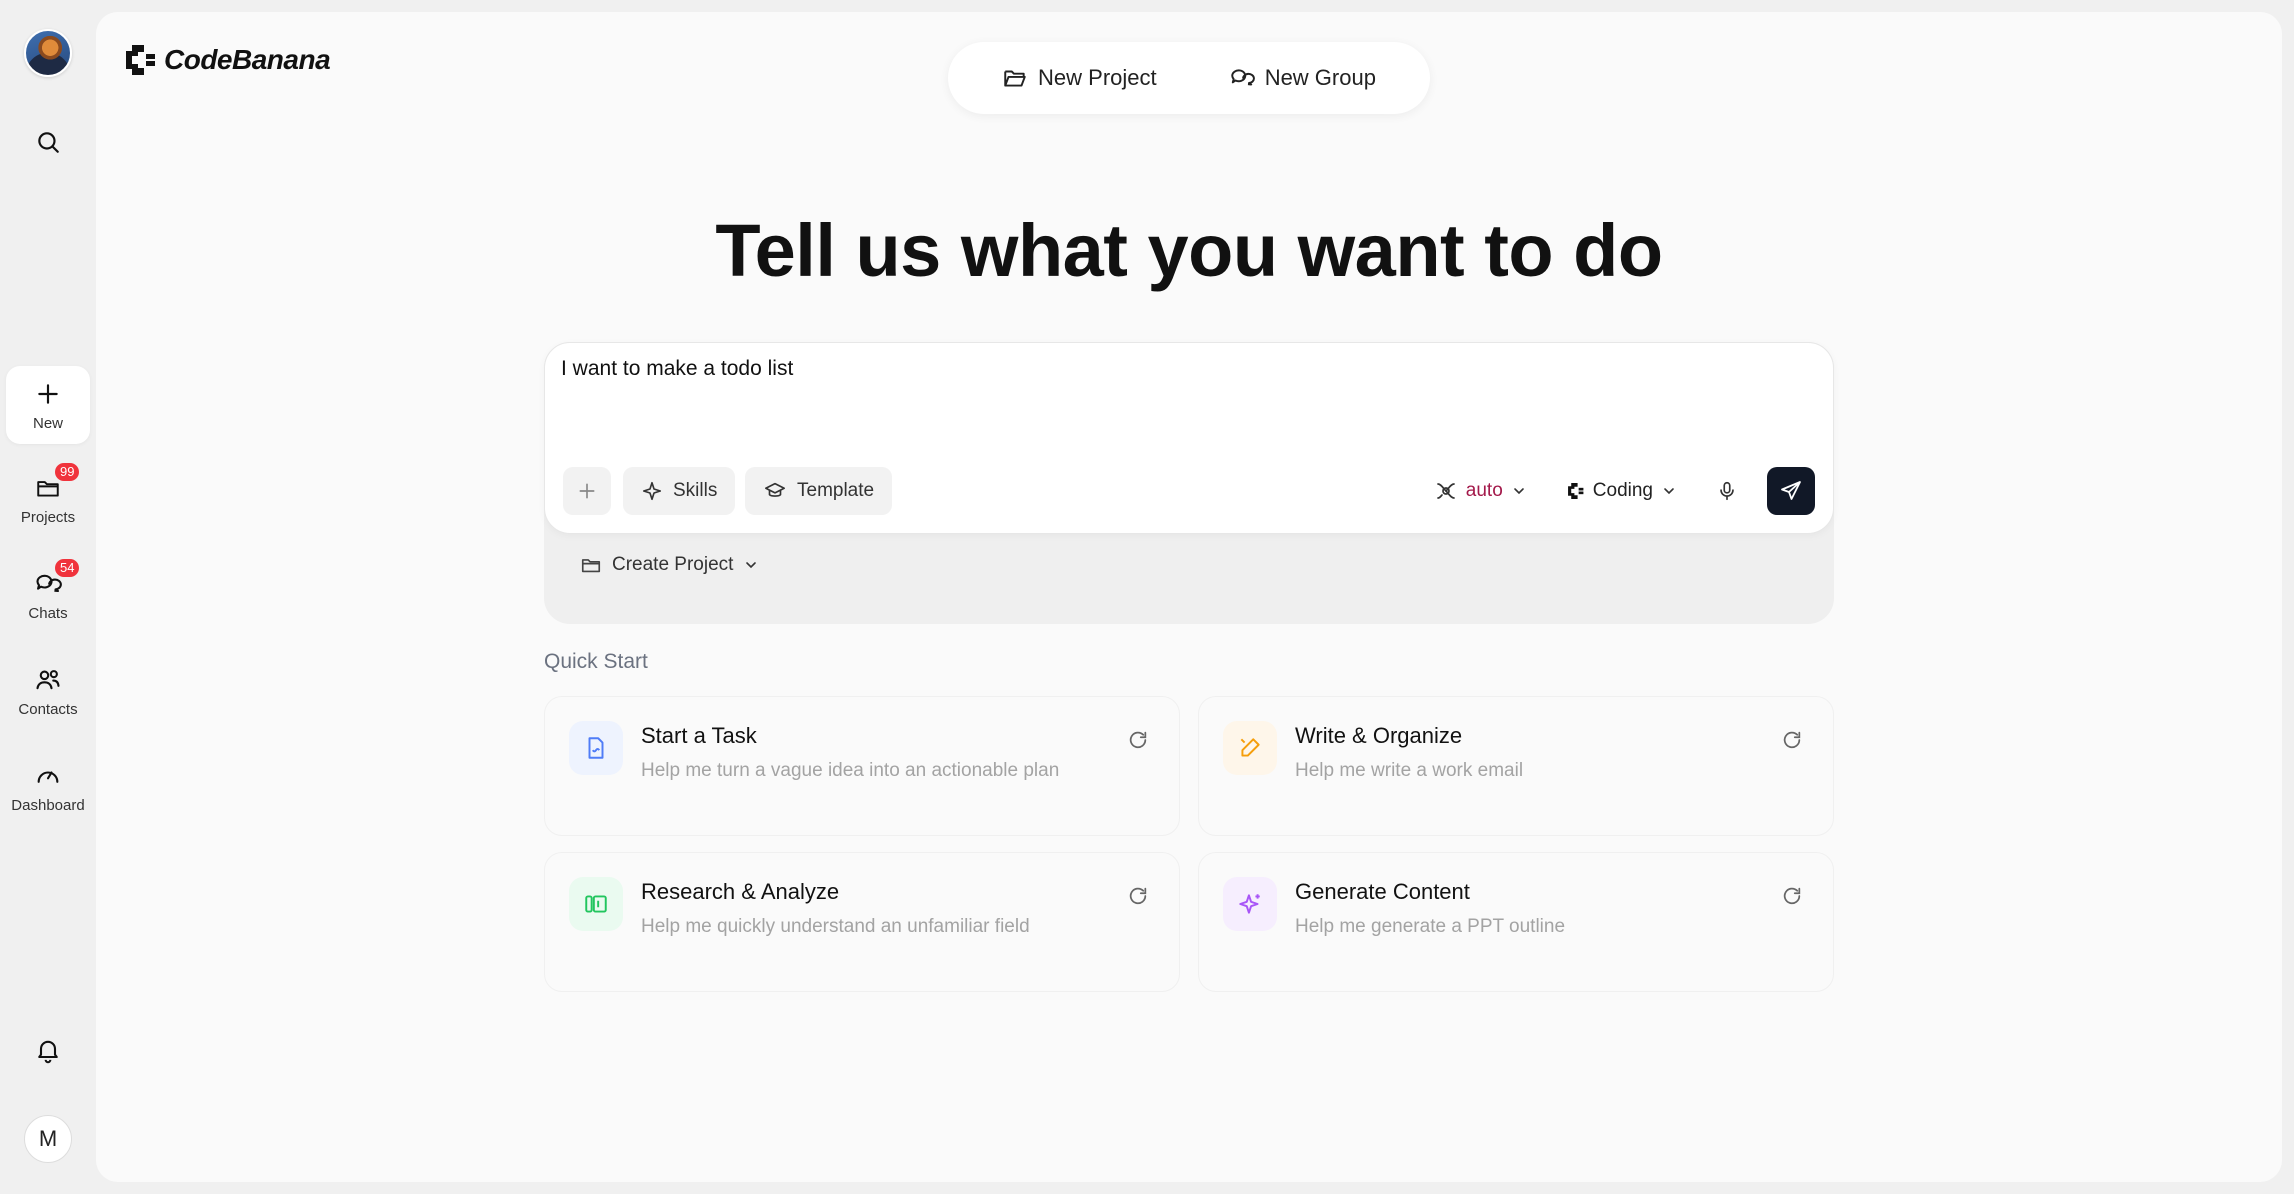  What do you see at coordinates (1430, 926) in the screenshot?
I see `card-subtitle: Help me generate a PPT outline` at bounding box center [1430, 926].